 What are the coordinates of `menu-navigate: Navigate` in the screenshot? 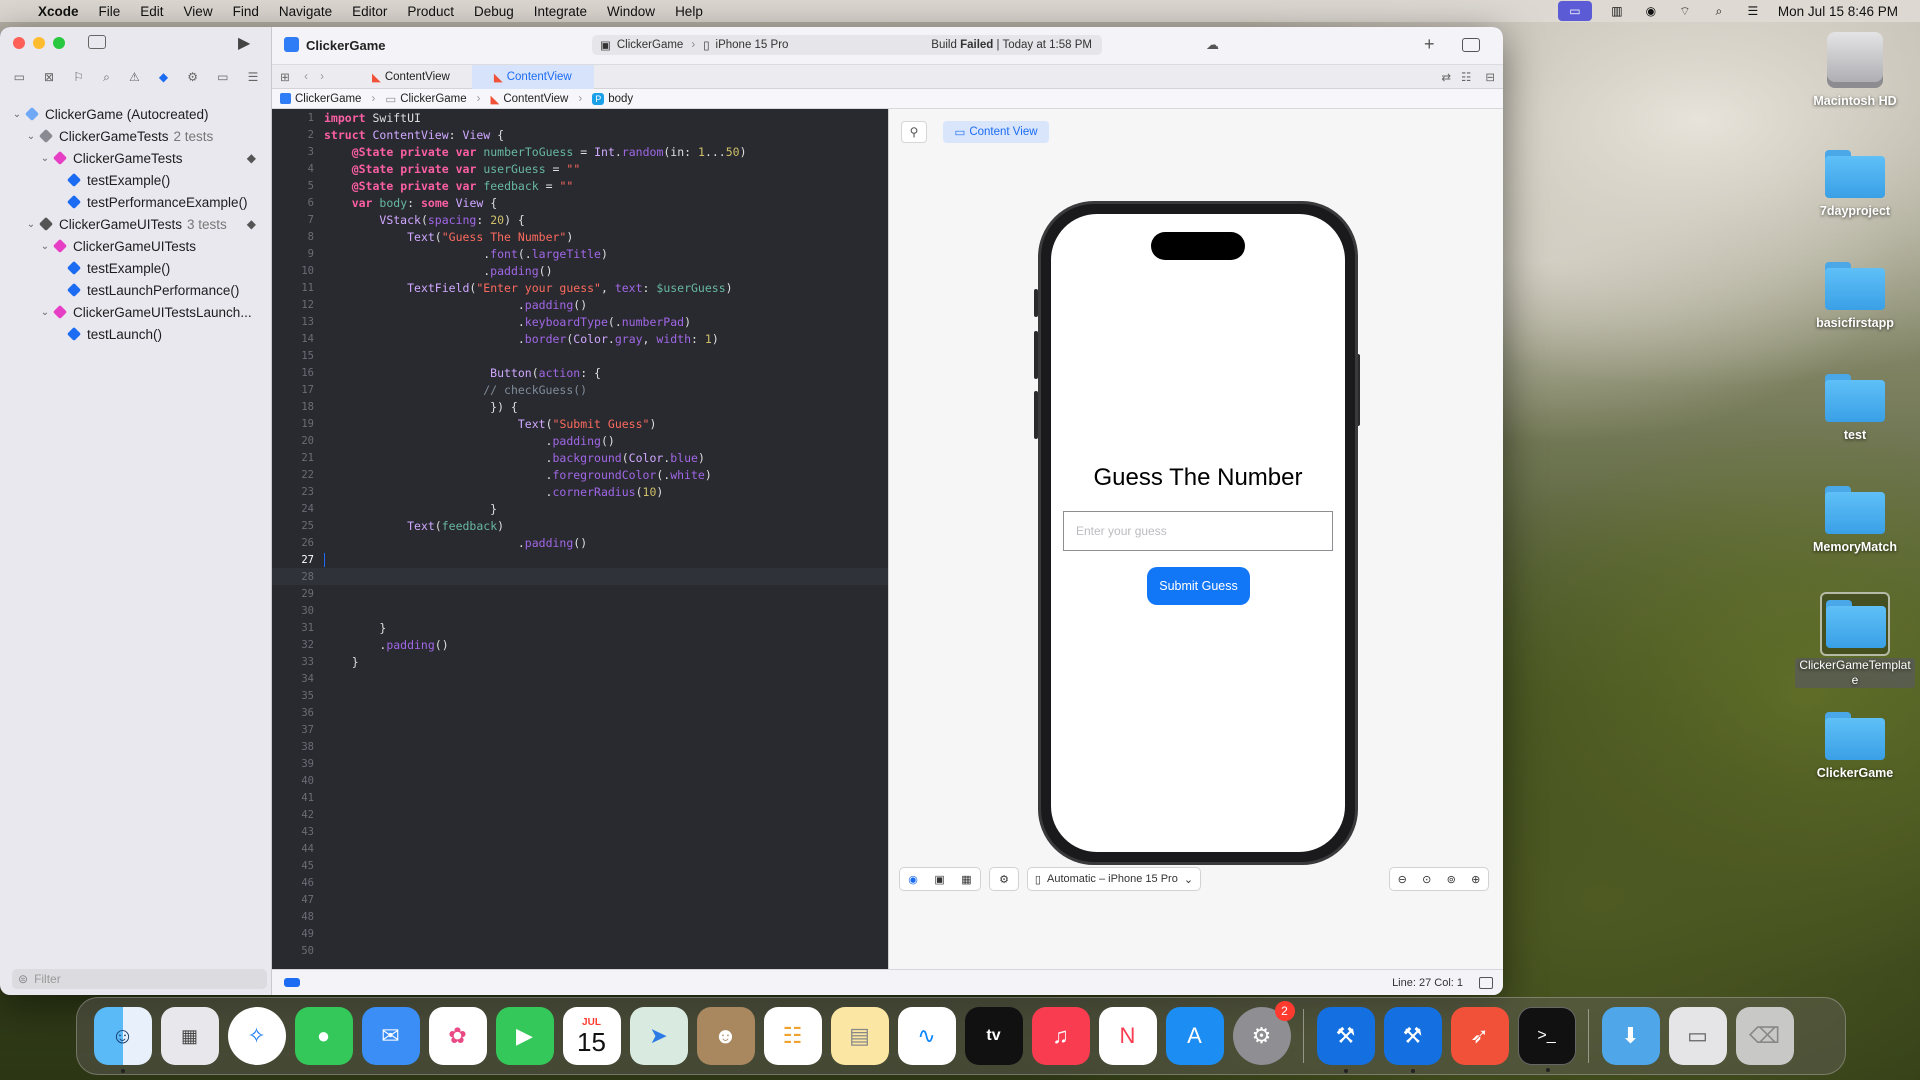 It's located at (305, 11).